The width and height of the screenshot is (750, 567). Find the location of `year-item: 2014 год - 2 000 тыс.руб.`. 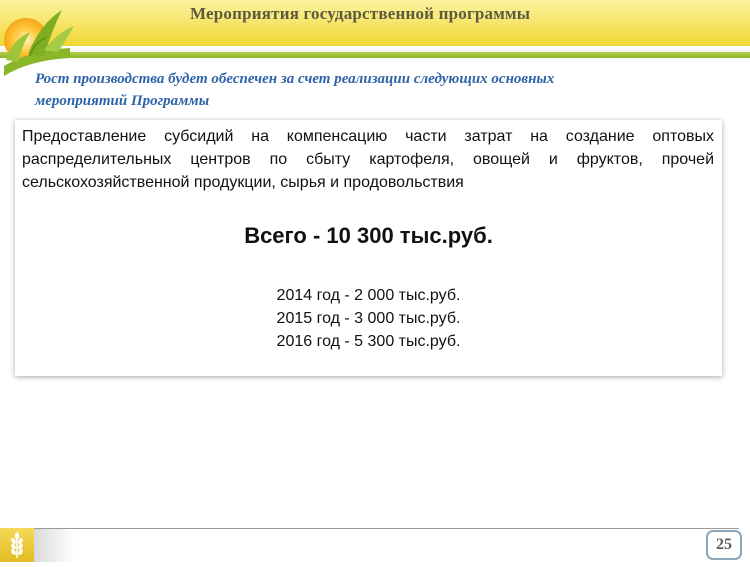

year-item: 2014 год - 2 000 тыс.руб. is located at coordinates (368, 295).